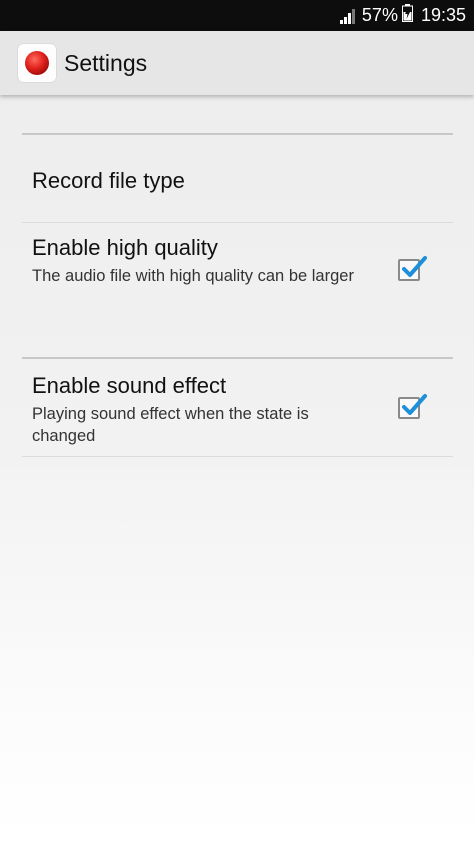 This screenshot has height=842, width=474. Describe the element at coordinates (37, 63) in the screenshot. I see `record-app-icon` at that location.